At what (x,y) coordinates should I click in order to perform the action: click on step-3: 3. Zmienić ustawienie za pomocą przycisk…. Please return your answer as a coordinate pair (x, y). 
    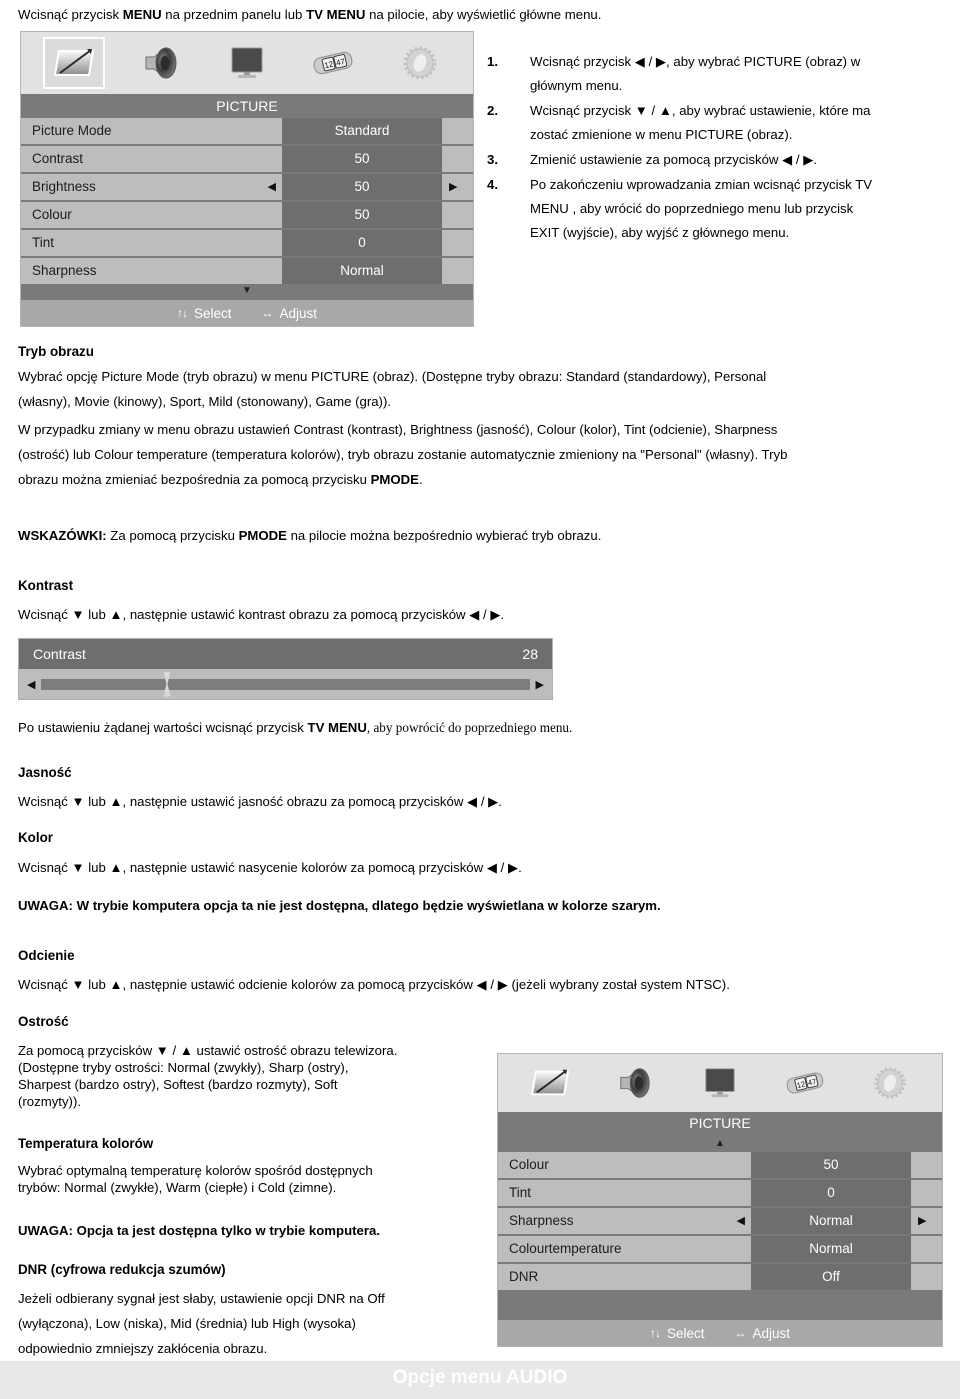
    Looking at the image, I should click on (722, 160).